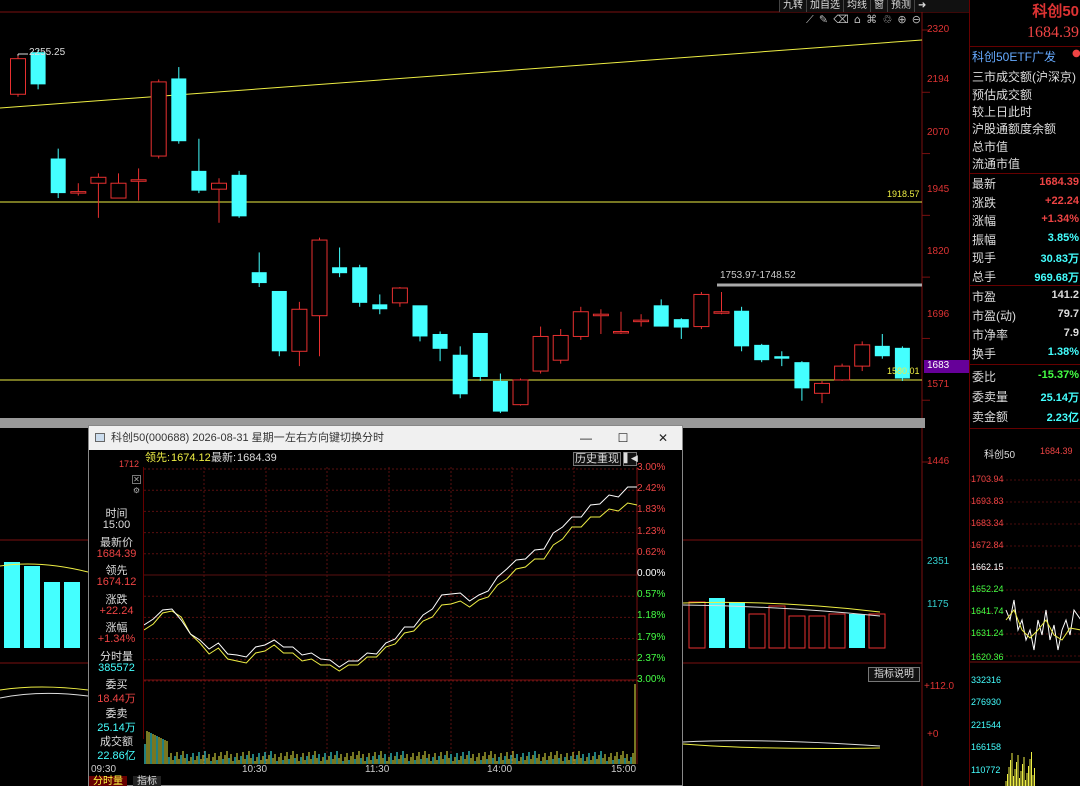  Describe the element at coordinates (824, 6) in the screenshot. I see `add-watchlist-button: 加自选` at that location.